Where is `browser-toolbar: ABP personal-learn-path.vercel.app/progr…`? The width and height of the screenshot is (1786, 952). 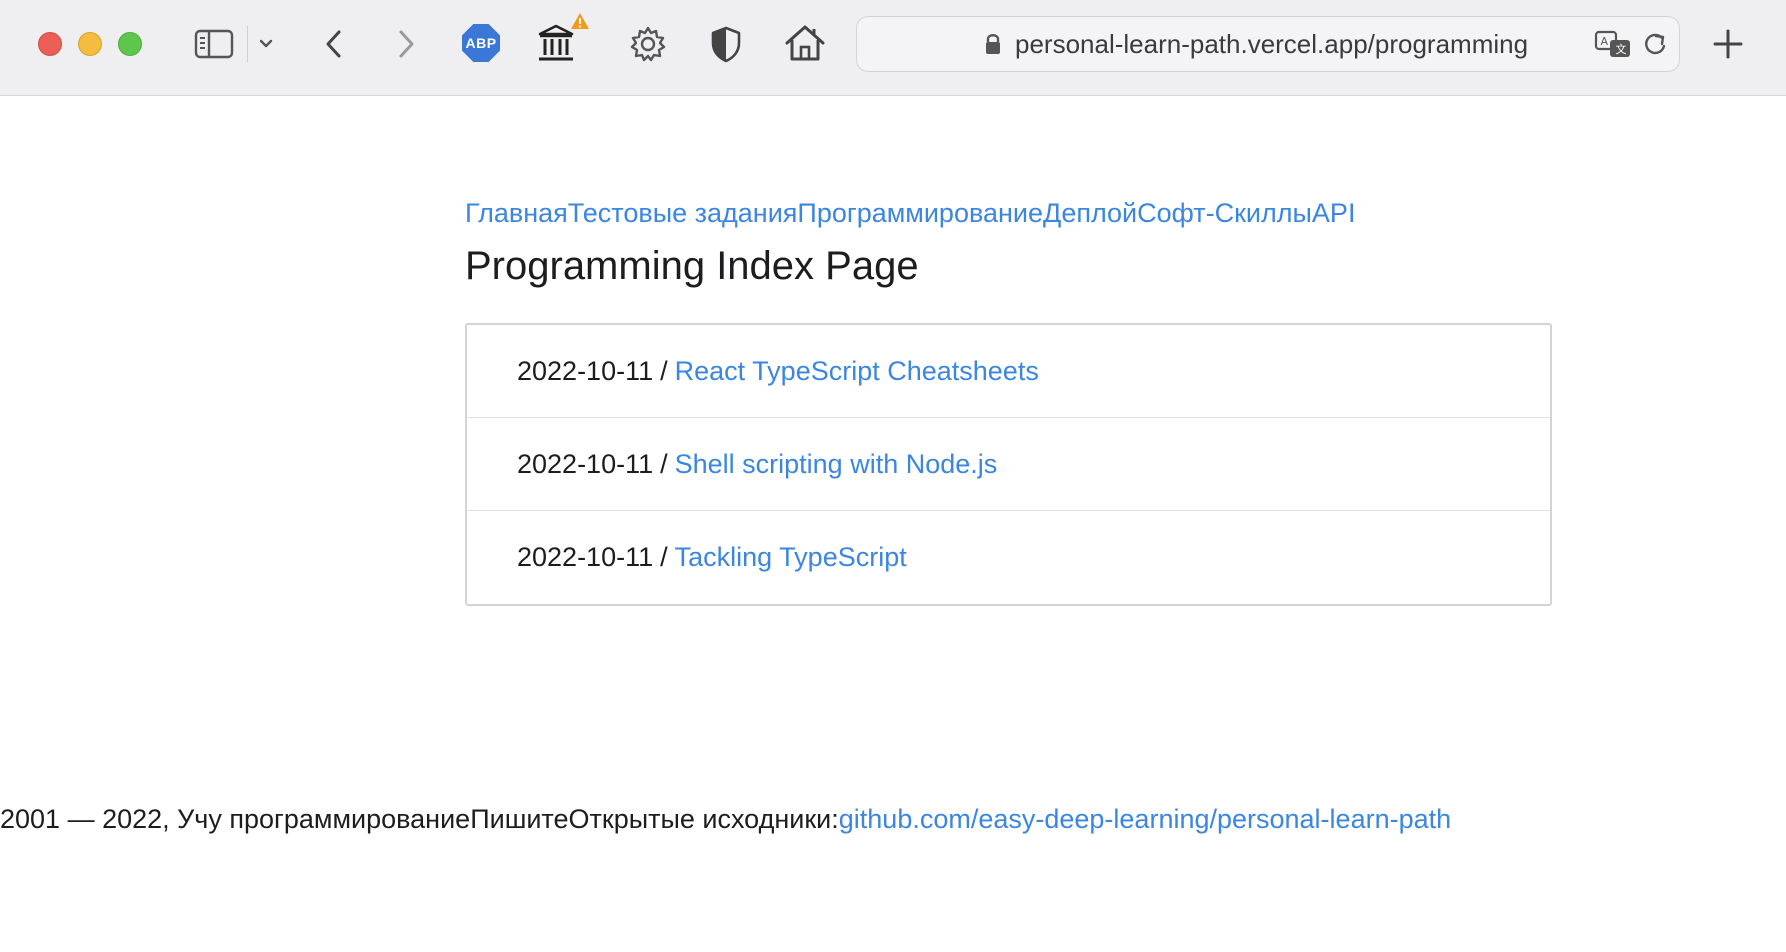 browser-toolbar: ABP personal-learn-path.vercel.app/progr… is located at coordinates (893, 48).